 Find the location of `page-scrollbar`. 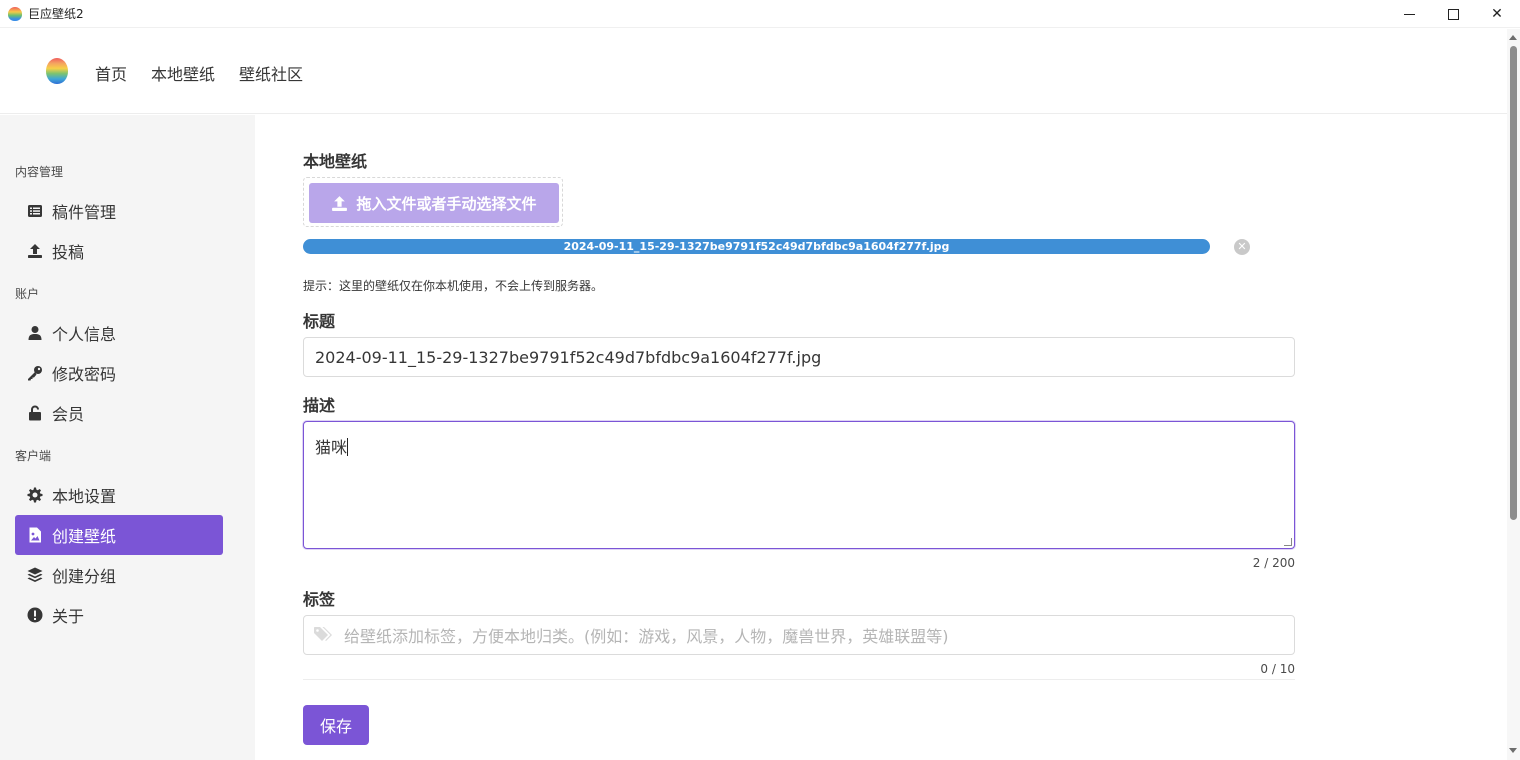

page-scrollbar is located at coordinates (1513, 394).